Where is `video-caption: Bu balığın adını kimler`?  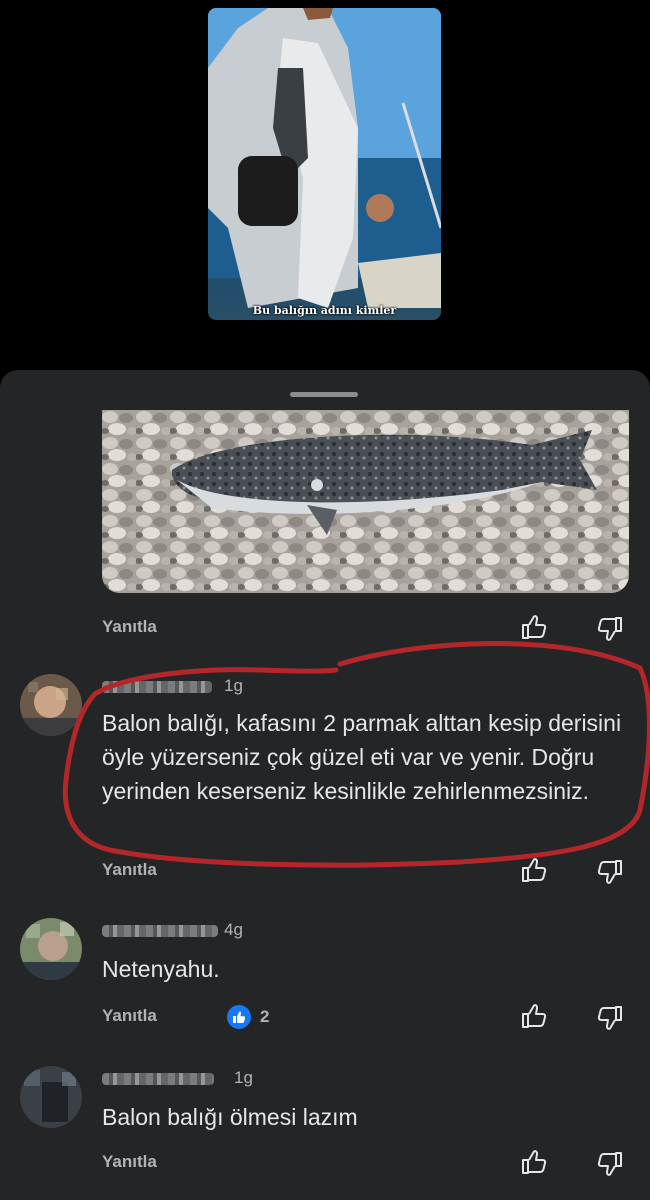 video-caption: Bu balığın adını kimler is located at coordinates (324, 310).